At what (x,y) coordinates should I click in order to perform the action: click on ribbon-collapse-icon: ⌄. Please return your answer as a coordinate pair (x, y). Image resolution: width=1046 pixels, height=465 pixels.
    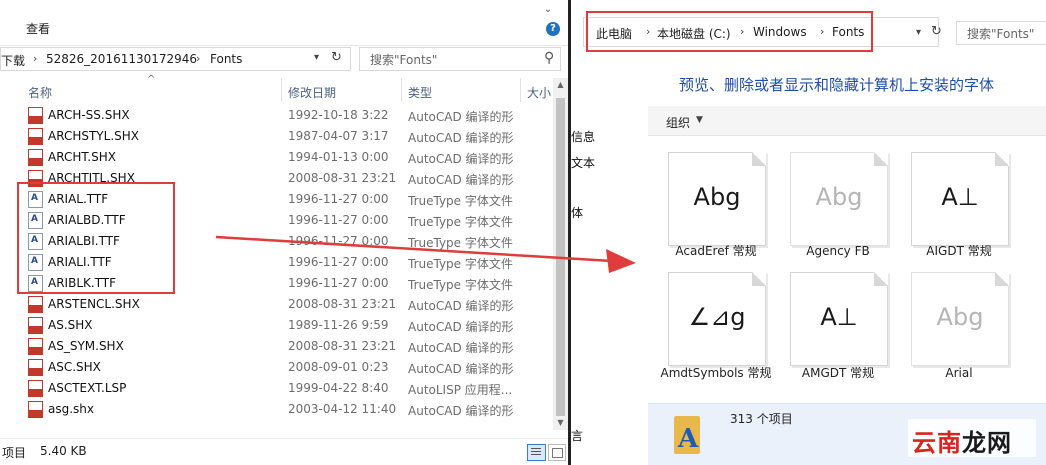
    Looking at the image, I should click on (548, 10).